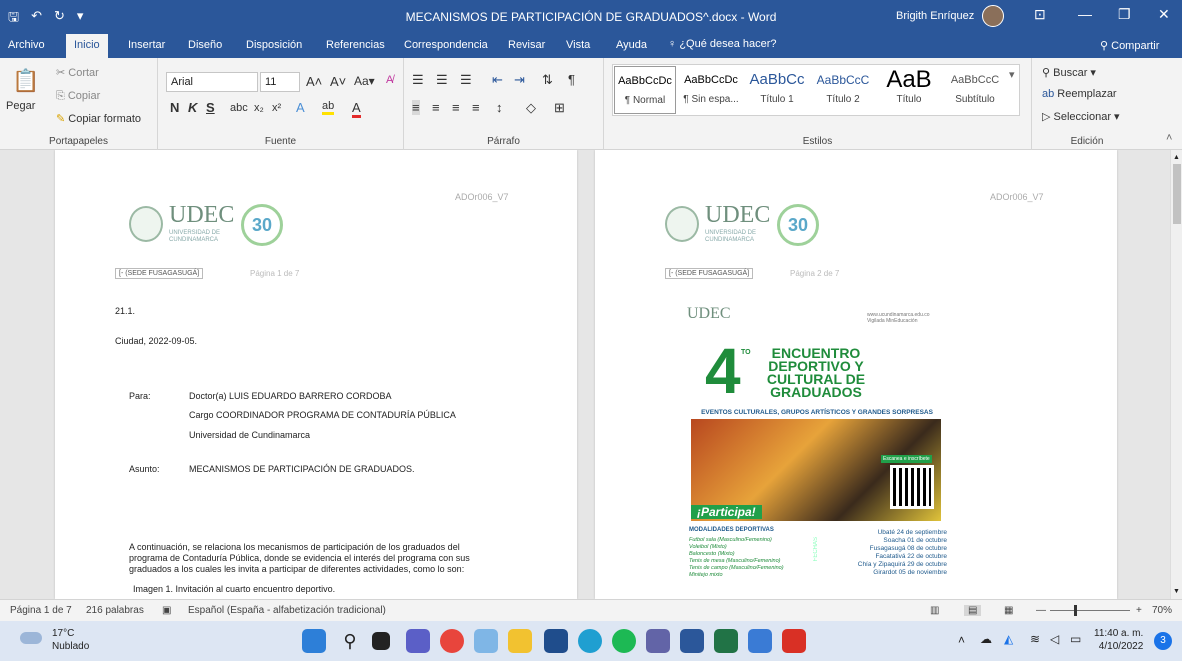 The height and width of the screenshot is (661, 1182). I want to click on text-effects-icon: A, so click(300, 107).